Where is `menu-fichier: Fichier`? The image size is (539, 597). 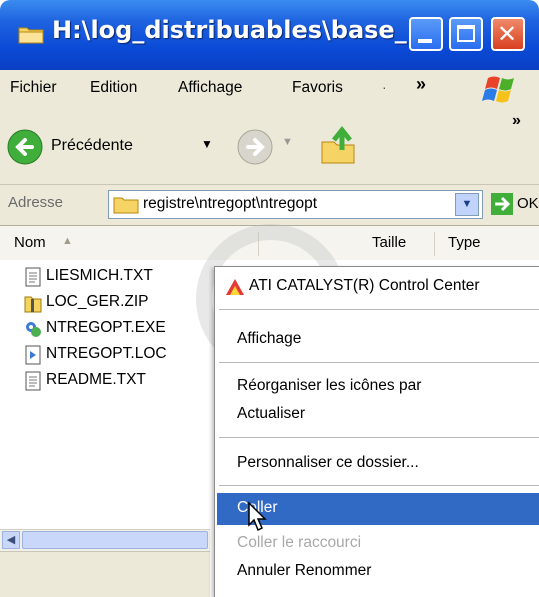 menu-fichier: Fichier is located at coordinates (33, 88).